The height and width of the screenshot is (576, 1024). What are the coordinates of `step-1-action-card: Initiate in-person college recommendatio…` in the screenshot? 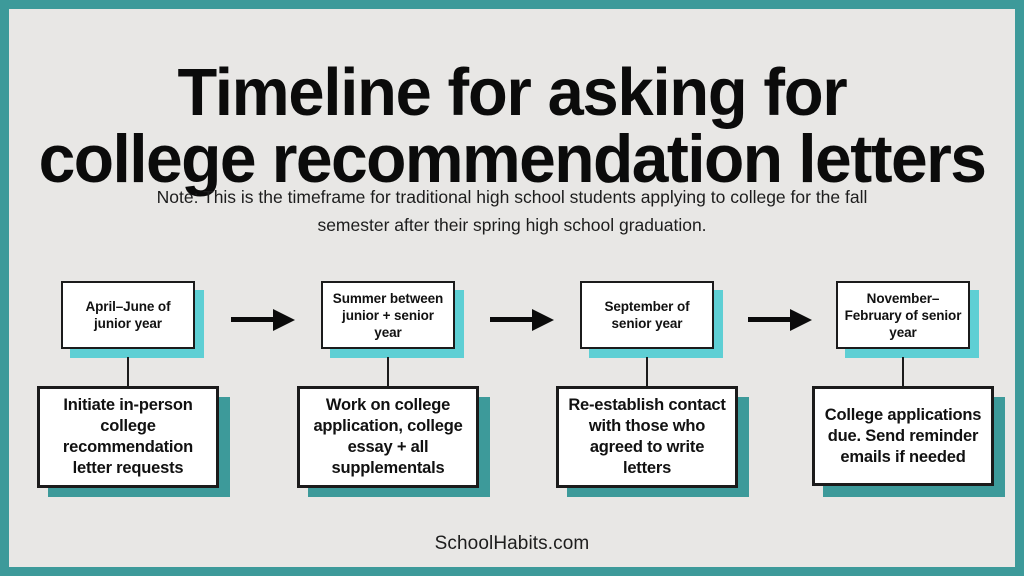 It's located at (128, 437).